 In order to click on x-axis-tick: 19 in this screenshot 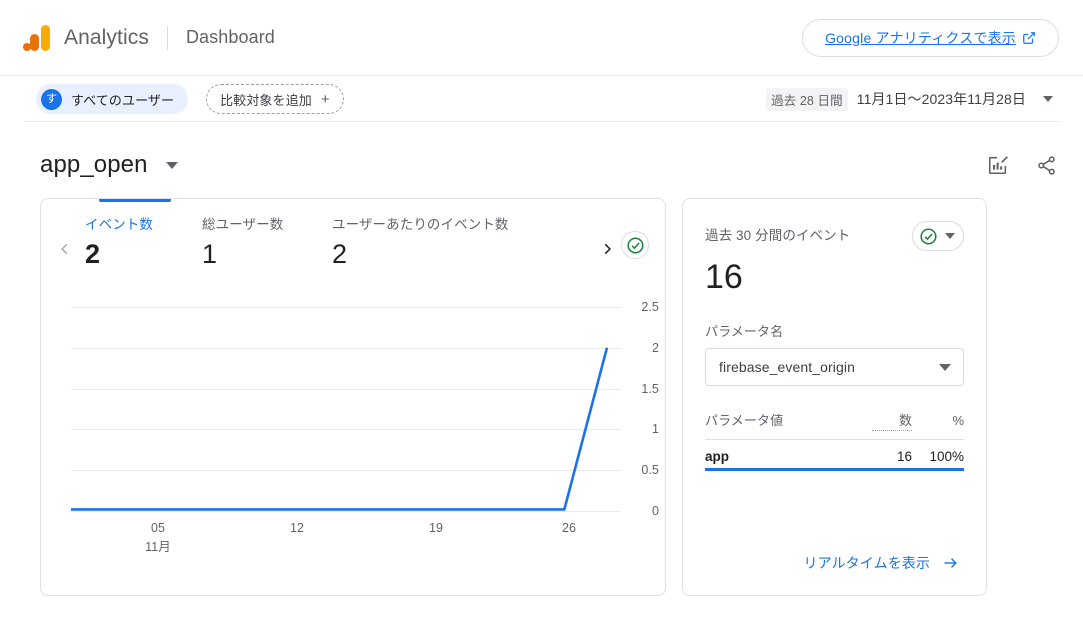, I will do `click(436, 528)`.